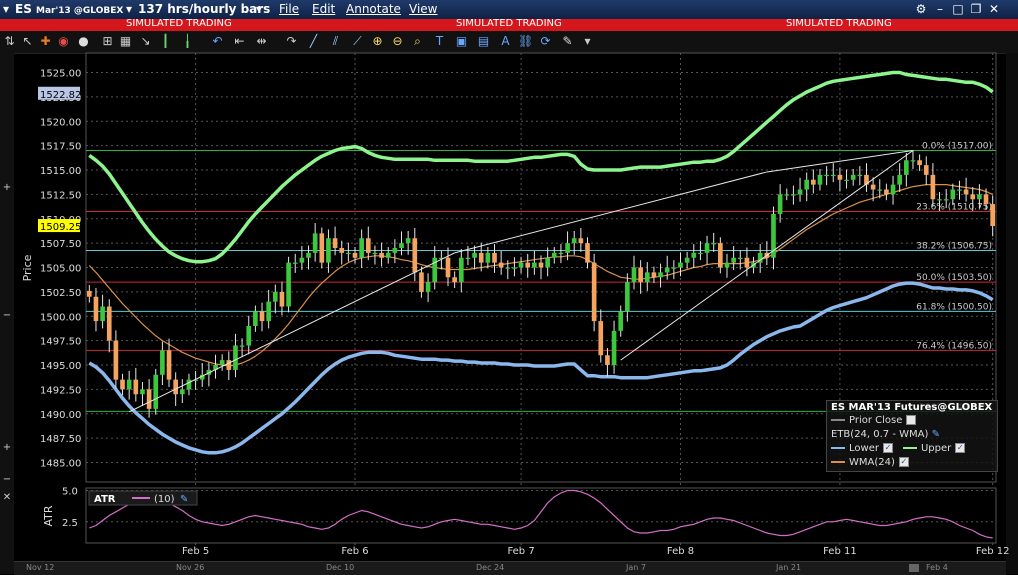 This screenshot has width=1018, height=575. Describe the element at coordinates (164, 499) in the screenshot. I see `atr-period: (10)` at that location.